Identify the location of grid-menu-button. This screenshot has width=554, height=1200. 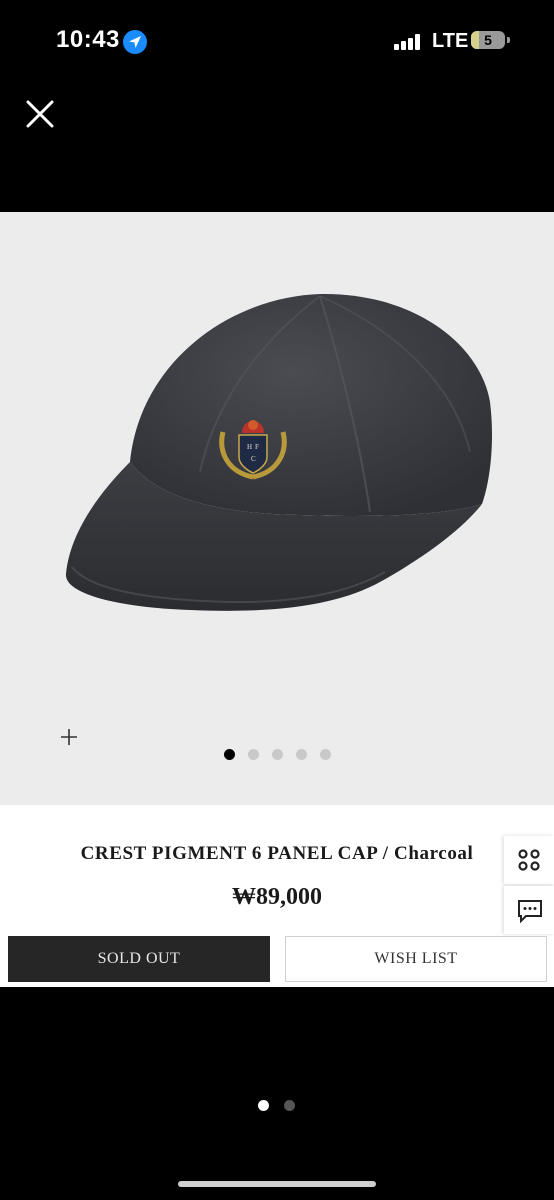
(529, 860).